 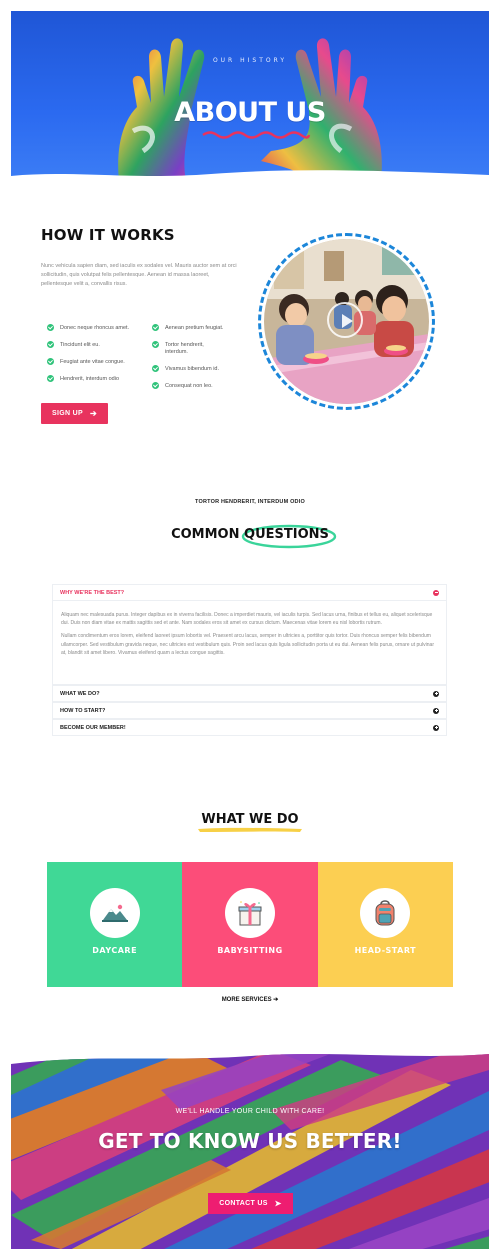 I want to click on faq-question-why-best: WHY WE'RE THE BEST?, so click(x=249, y=592).